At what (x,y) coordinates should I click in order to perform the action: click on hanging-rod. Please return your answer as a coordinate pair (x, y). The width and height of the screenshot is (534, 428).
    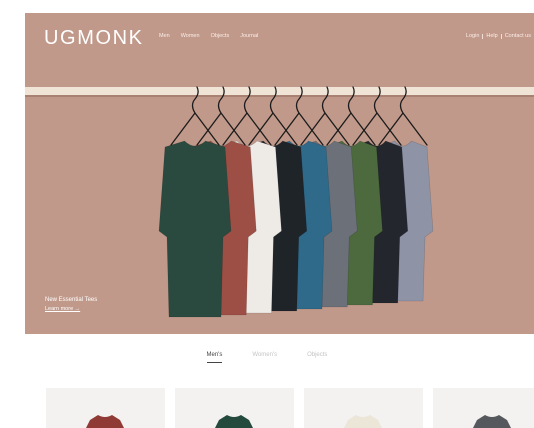
    Looking at the image, I should click on (279, 91).